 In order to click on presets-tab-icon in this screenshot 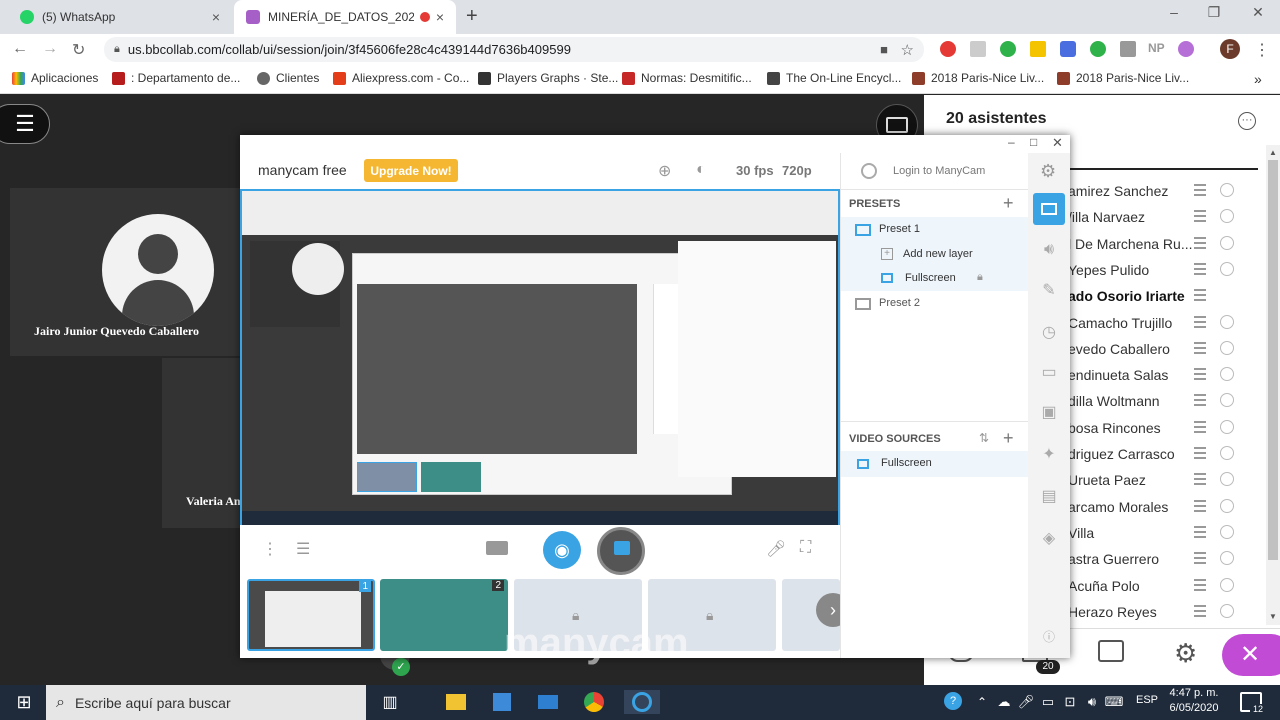, I will do `click(1049, 209)`.